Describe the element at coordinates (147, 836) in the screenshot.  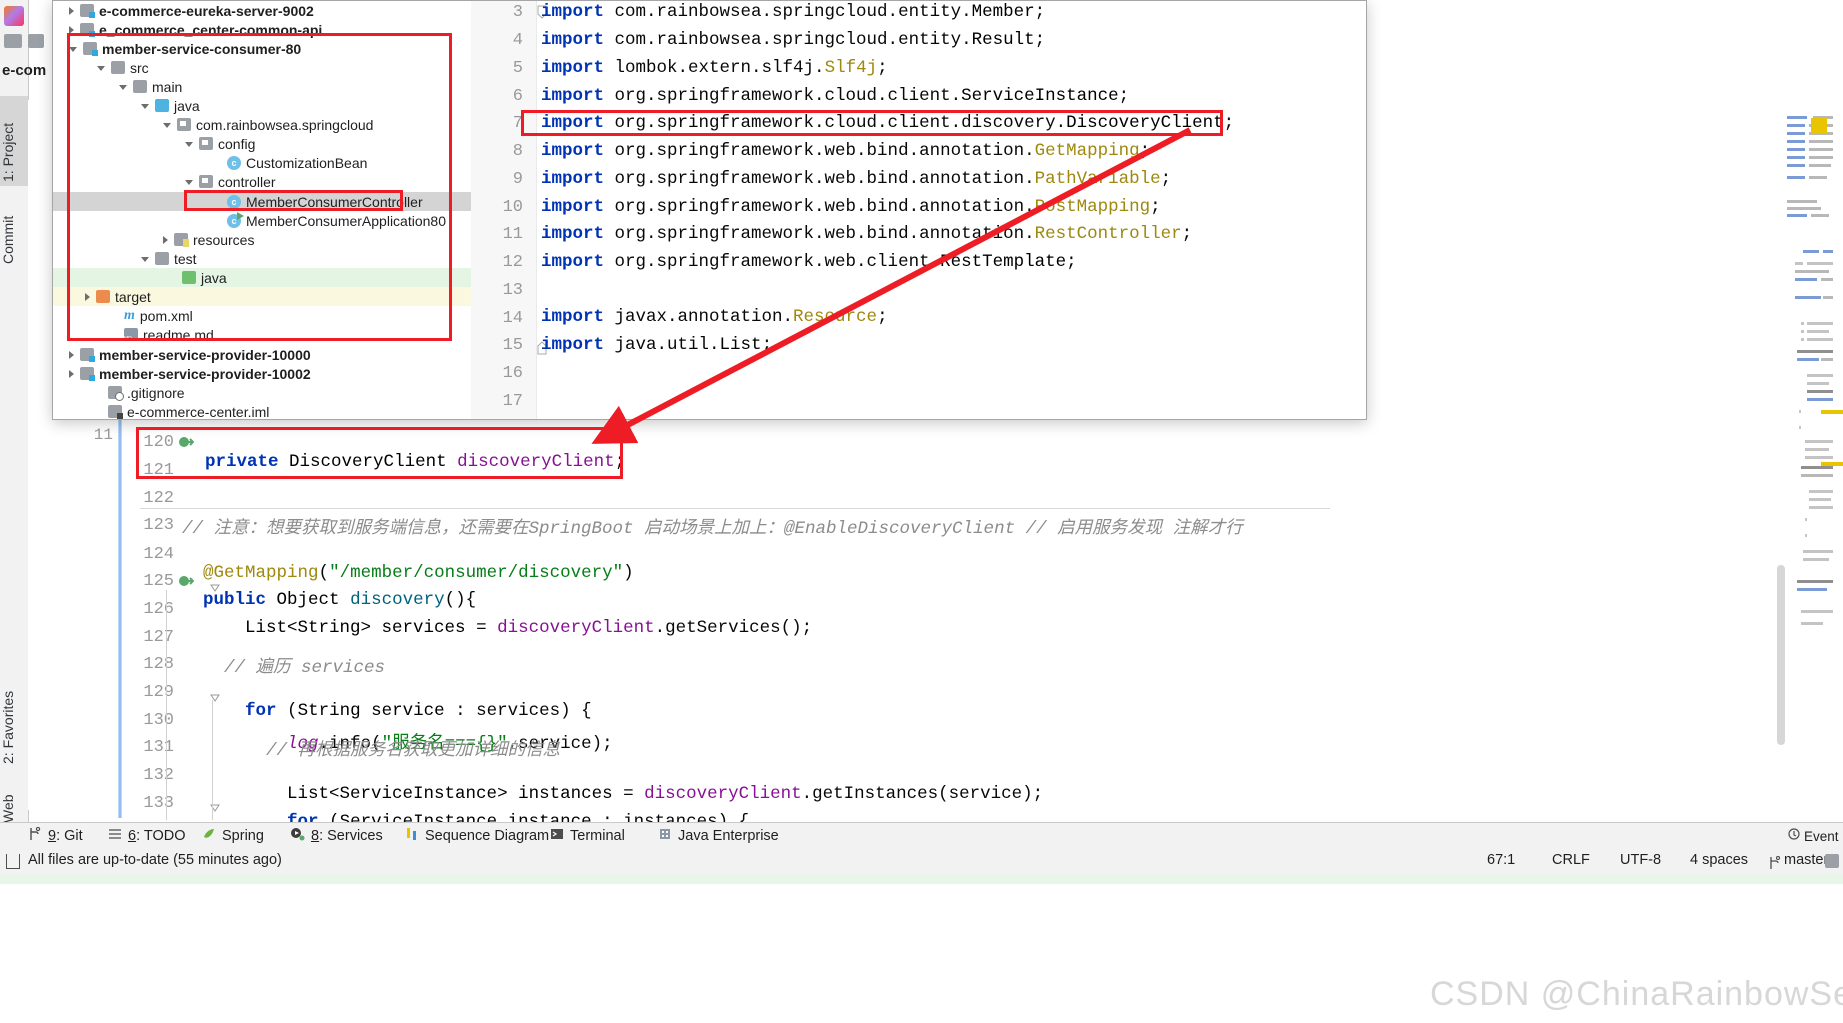
I see `bottom-tab-todo: 6: TODO` at that location.